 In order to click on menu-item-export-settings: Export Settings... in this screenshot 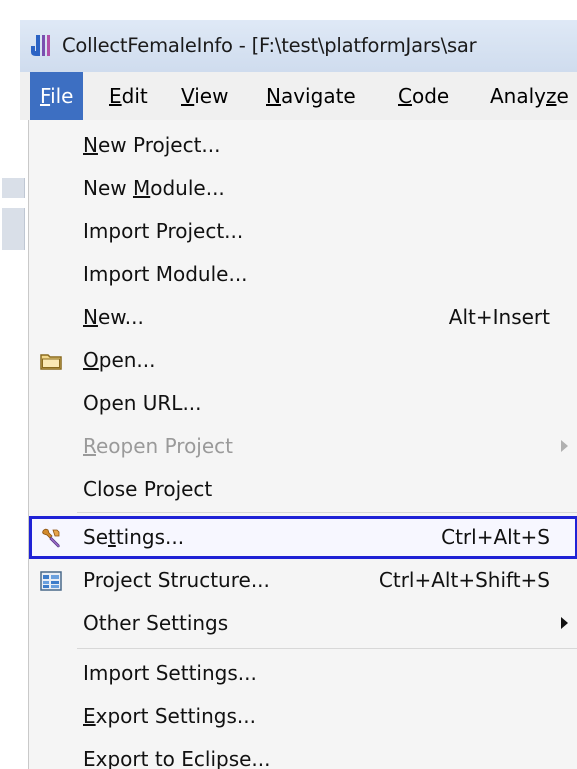, I will do `click(303, 716)`.